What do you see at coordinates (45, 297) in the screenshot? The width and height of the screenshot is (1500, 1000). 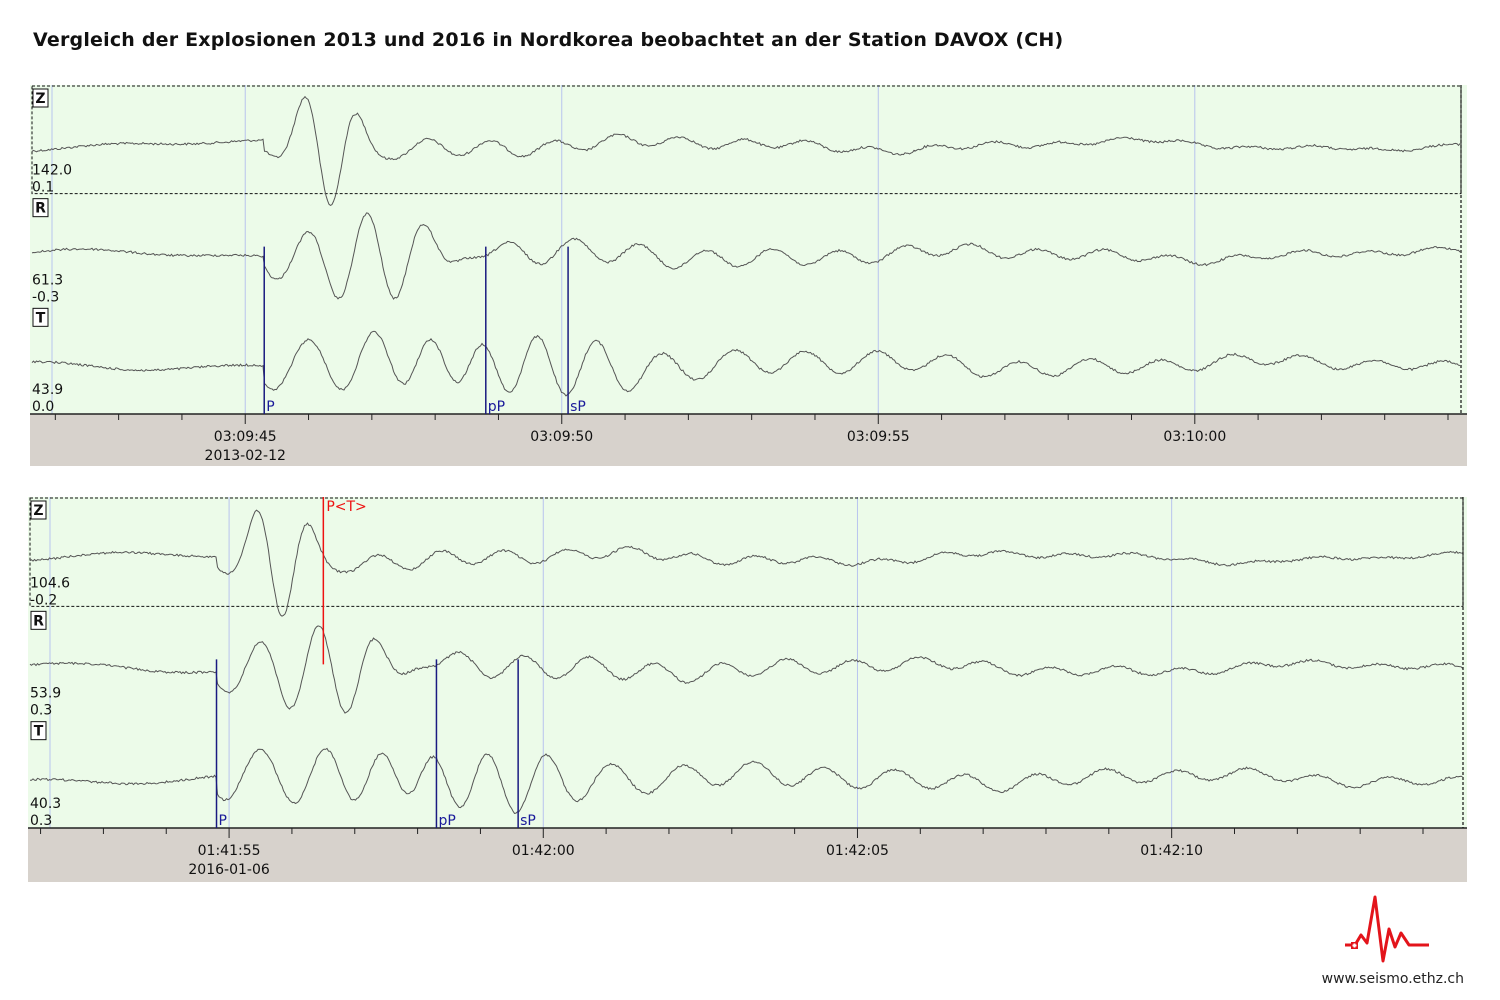 I see `offset-label: -0.3` at bounding box center [45, 297].